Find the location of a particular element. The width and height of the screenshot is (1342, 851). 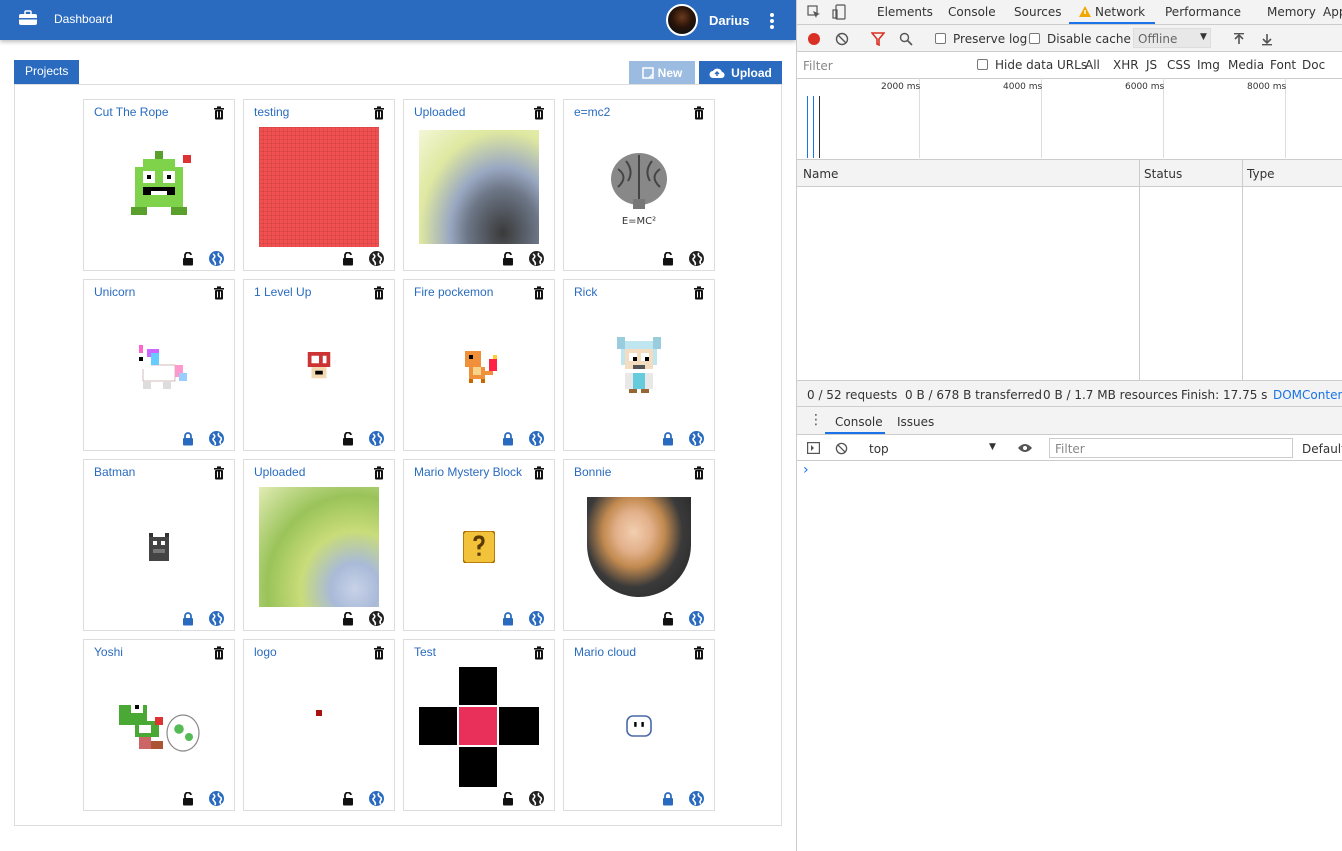

record-icon is located at coordinates (814, 39).